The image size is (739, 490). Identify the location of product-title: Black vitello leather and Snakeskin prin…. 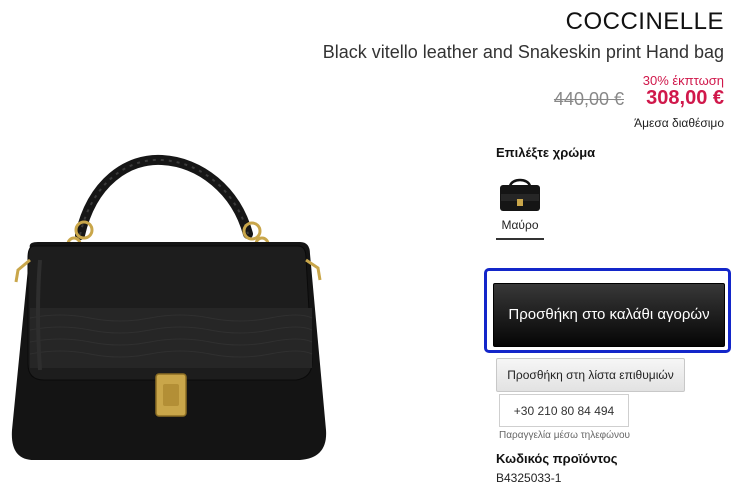
(523, 52).